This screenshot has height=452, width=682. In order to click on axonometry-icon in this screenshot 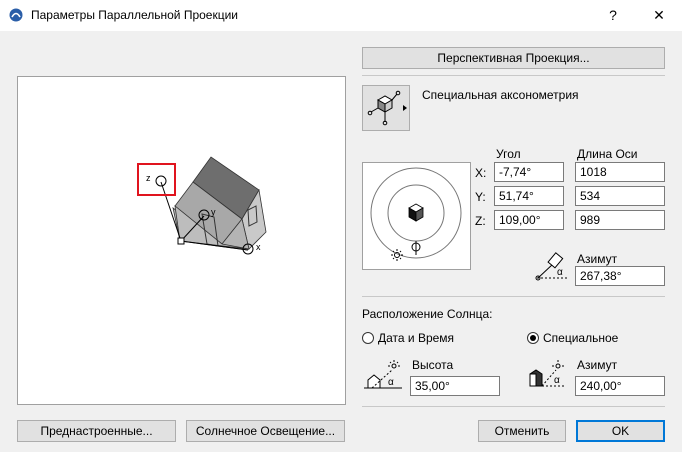, I will do `click(387, 108)`.